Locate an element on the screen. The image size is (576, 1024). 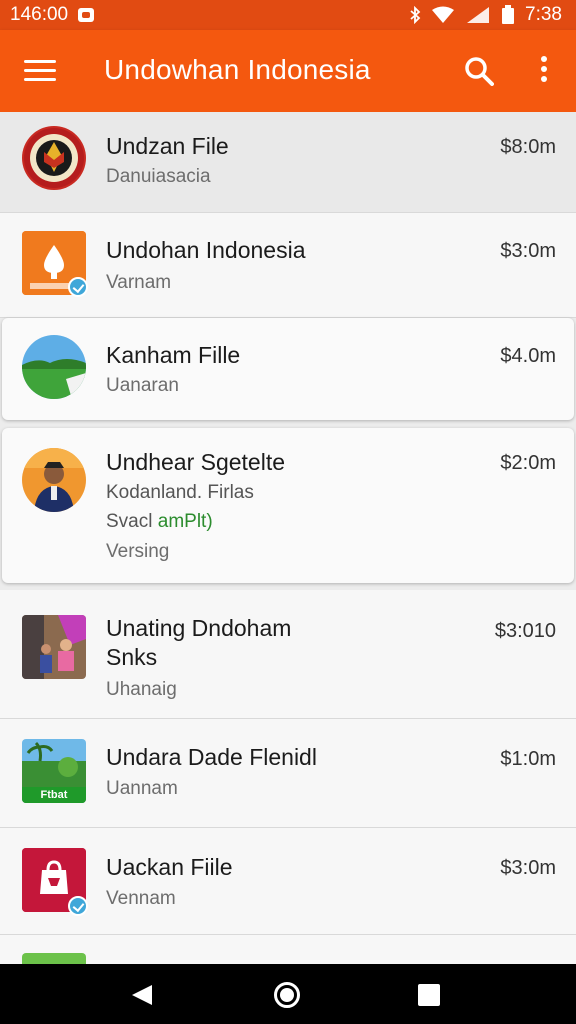
status-clock: 7:38 is located at coordinates (543, 14).